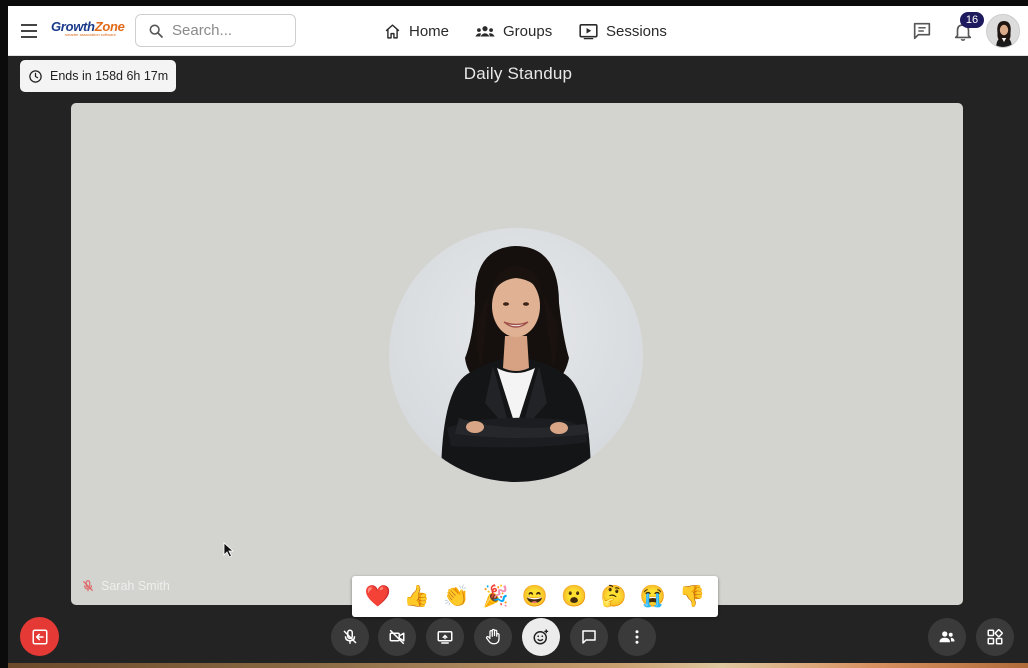 This screenshot has width=1028, height=668. I want to click on reaction-laugh: 😄, so click(535, 596).